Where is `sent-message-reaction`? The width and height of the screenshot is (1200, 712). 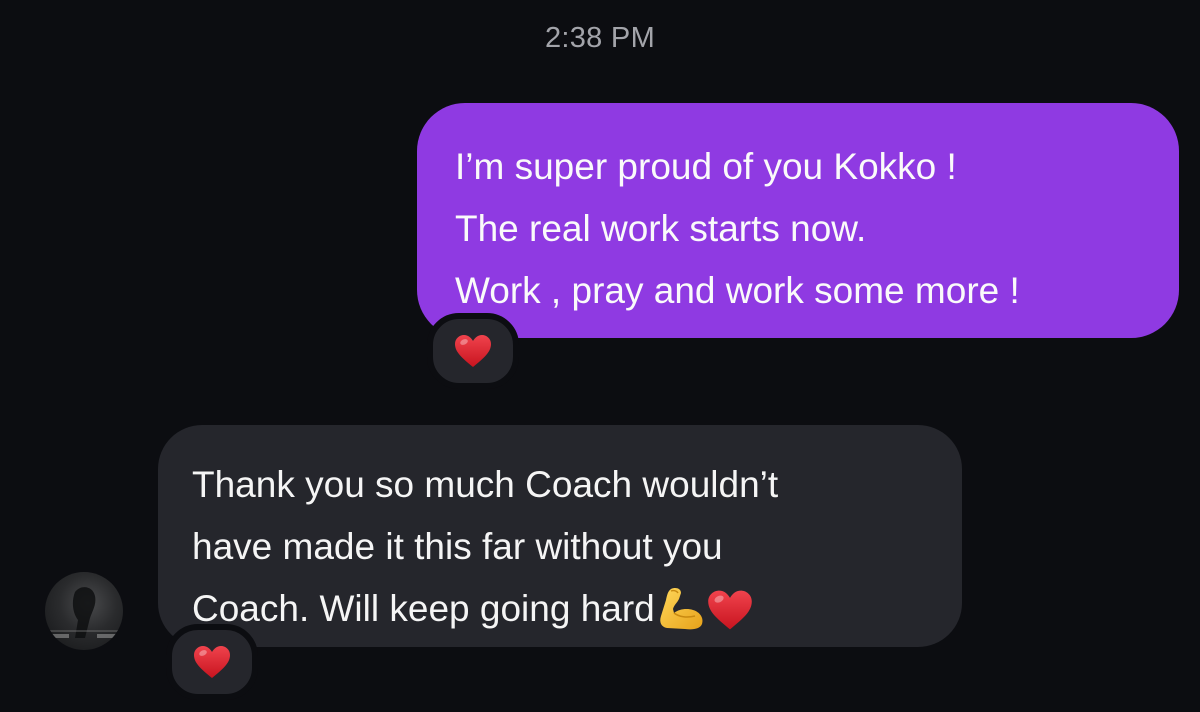 sent-message-reaction is located at coordinates (473, 351).